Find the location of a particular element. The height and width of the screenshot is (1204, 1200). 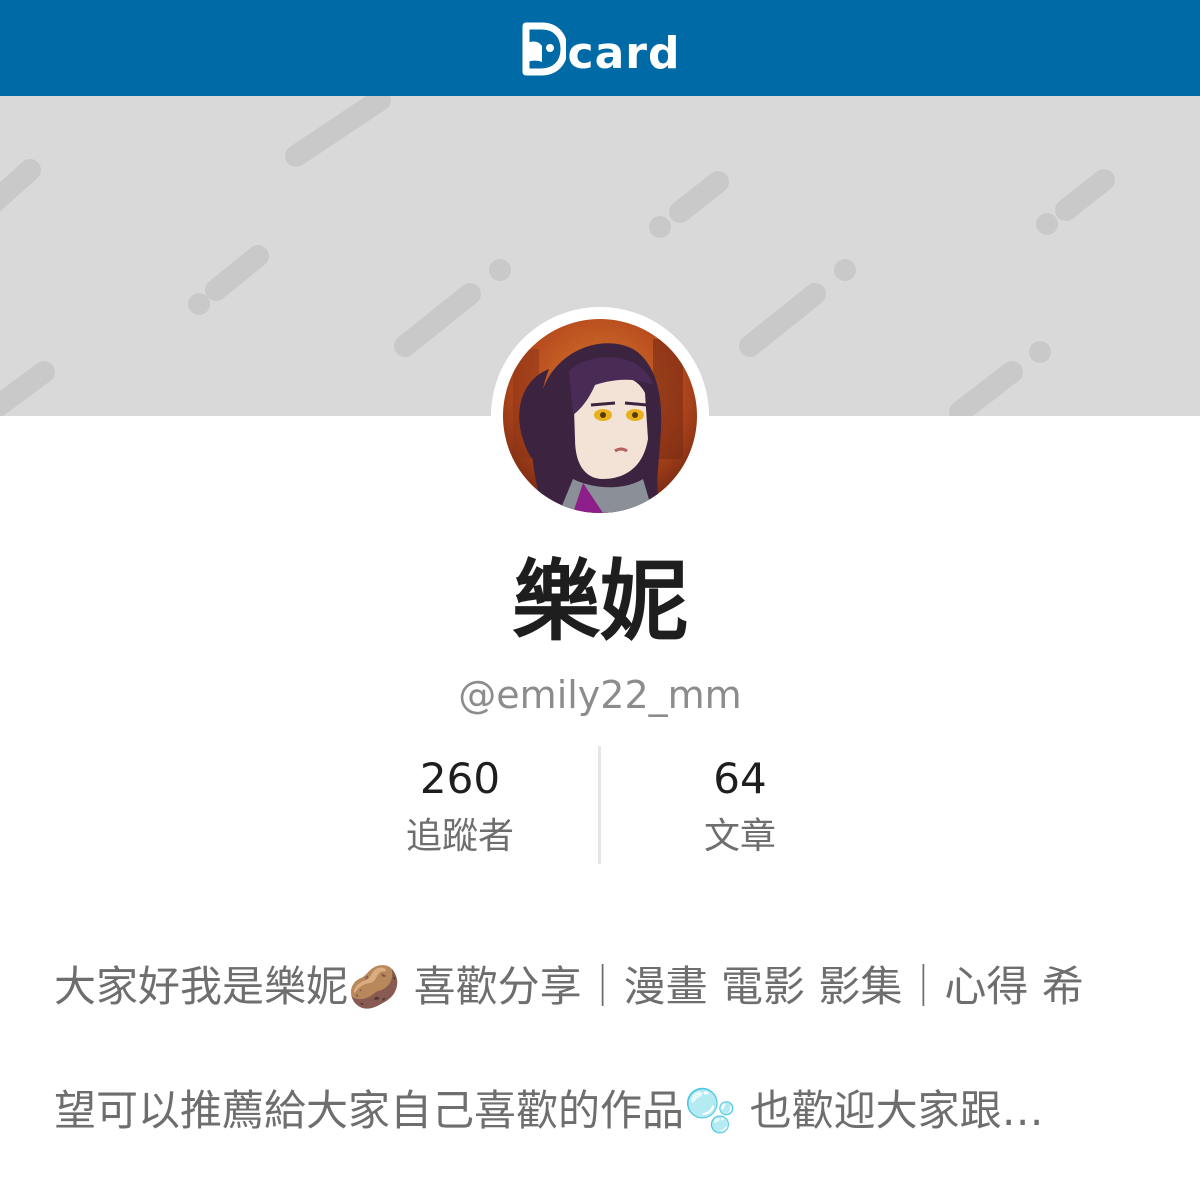

posts-label: 文章 is located at coordinates (739, 836).